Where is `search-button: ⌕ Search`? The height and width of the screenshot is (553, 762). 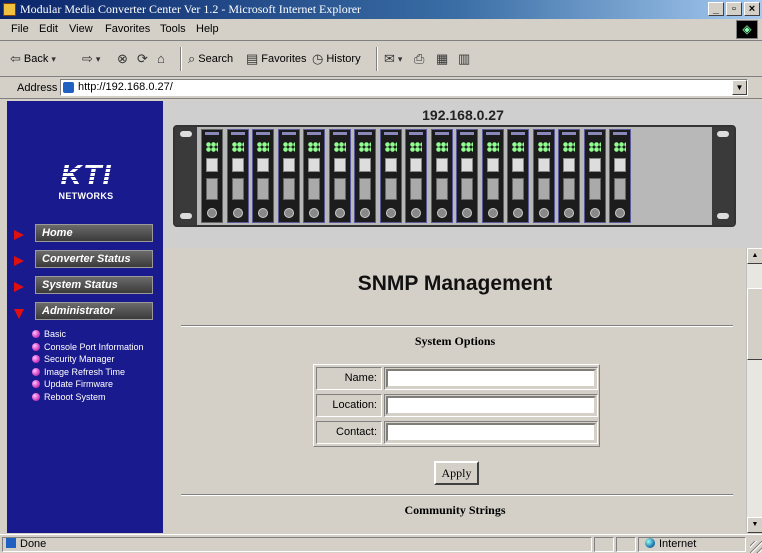
search-button: ⌕ Search is located at coordinates (210, 59).